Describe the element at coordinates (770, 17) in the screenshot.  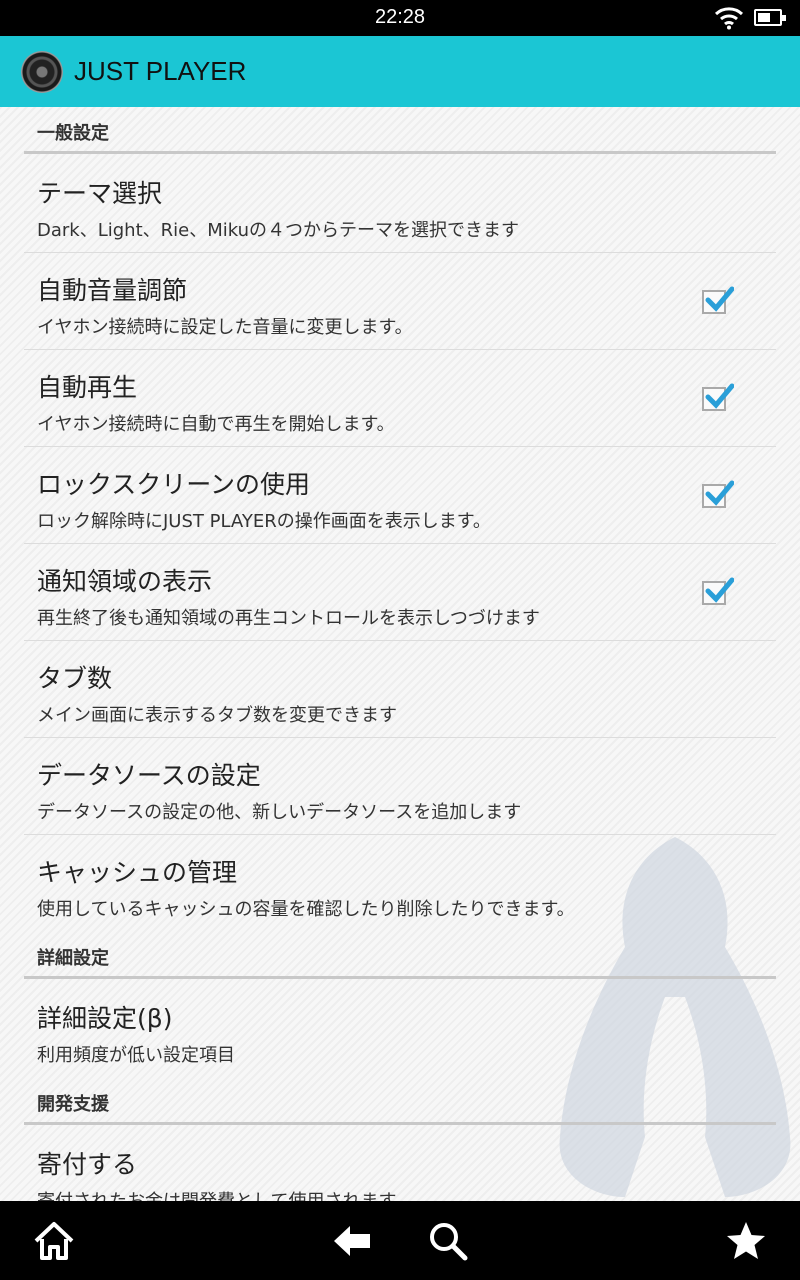
I see `battery-icon` at that location.